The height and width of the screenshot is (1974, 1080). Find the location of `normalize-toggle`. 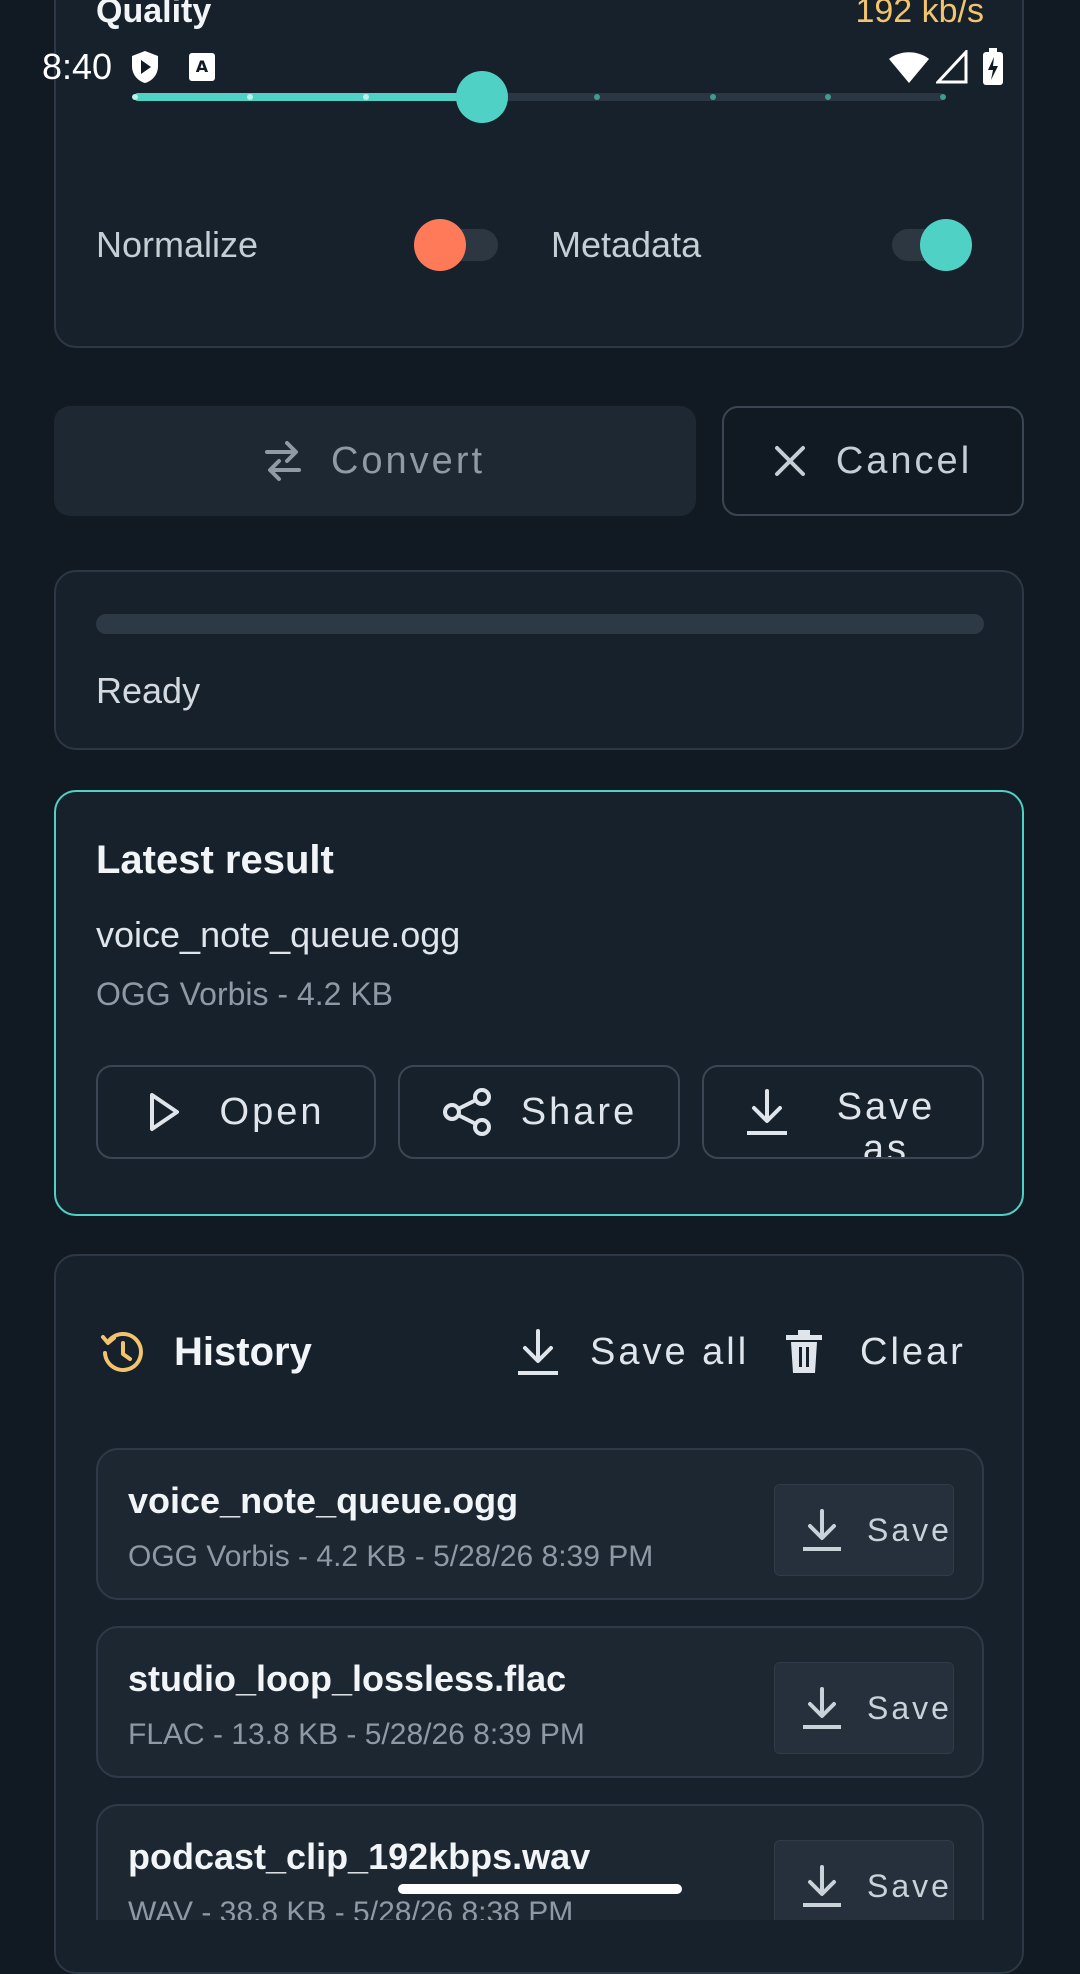

normalize-toggle is located at coordinates (456, 245).